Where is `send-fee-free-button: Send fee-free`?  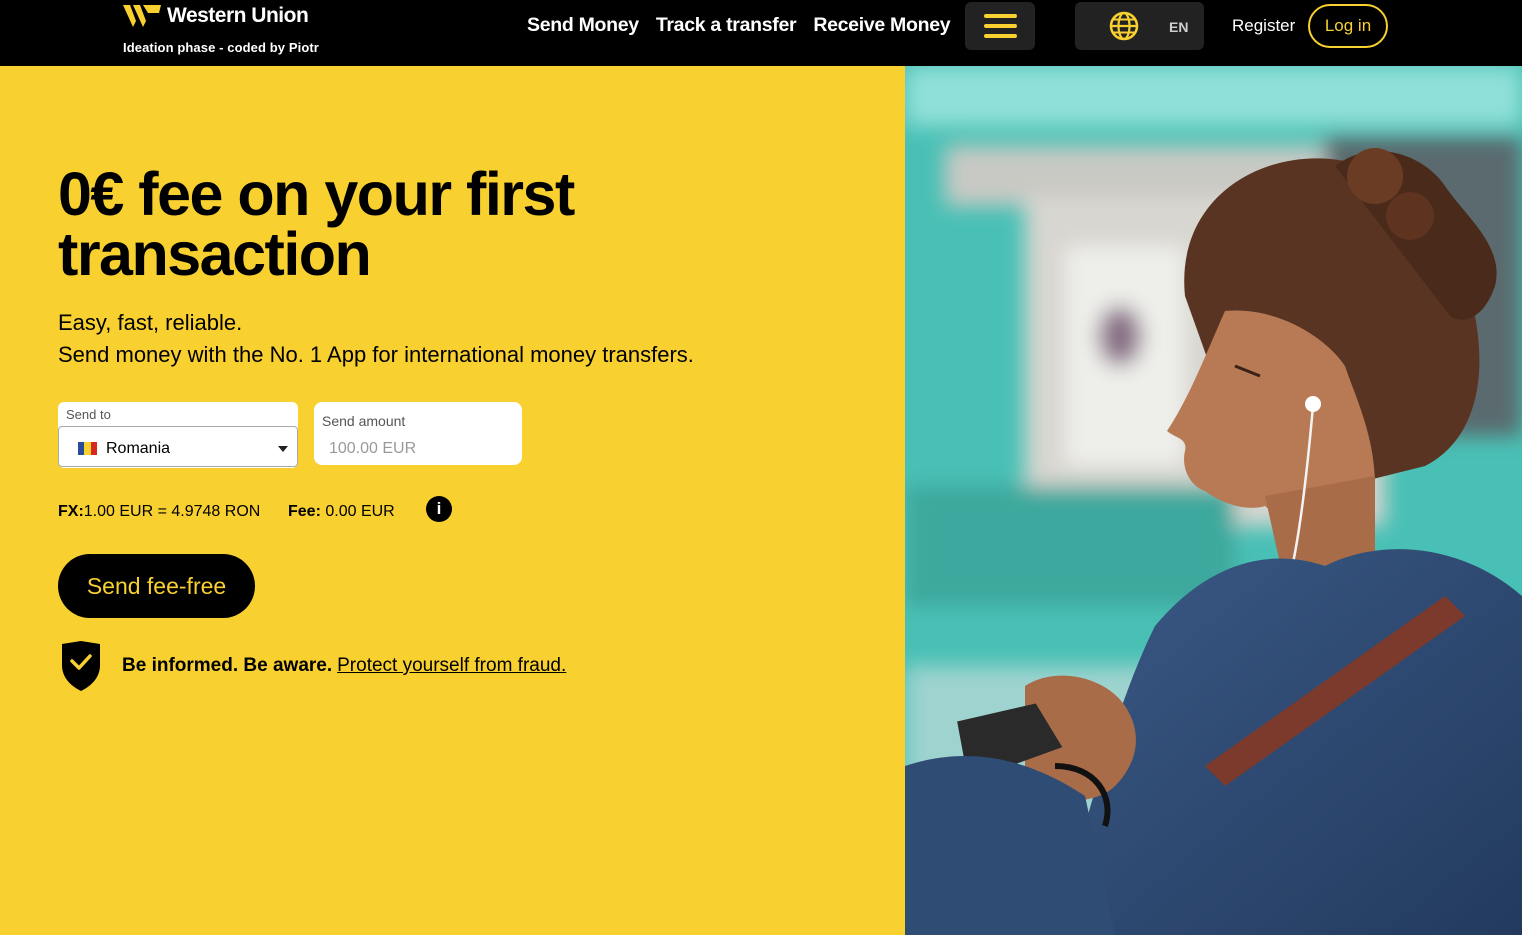
send-fee-free-button: Send fee-free is located at coordinates (156, 586).